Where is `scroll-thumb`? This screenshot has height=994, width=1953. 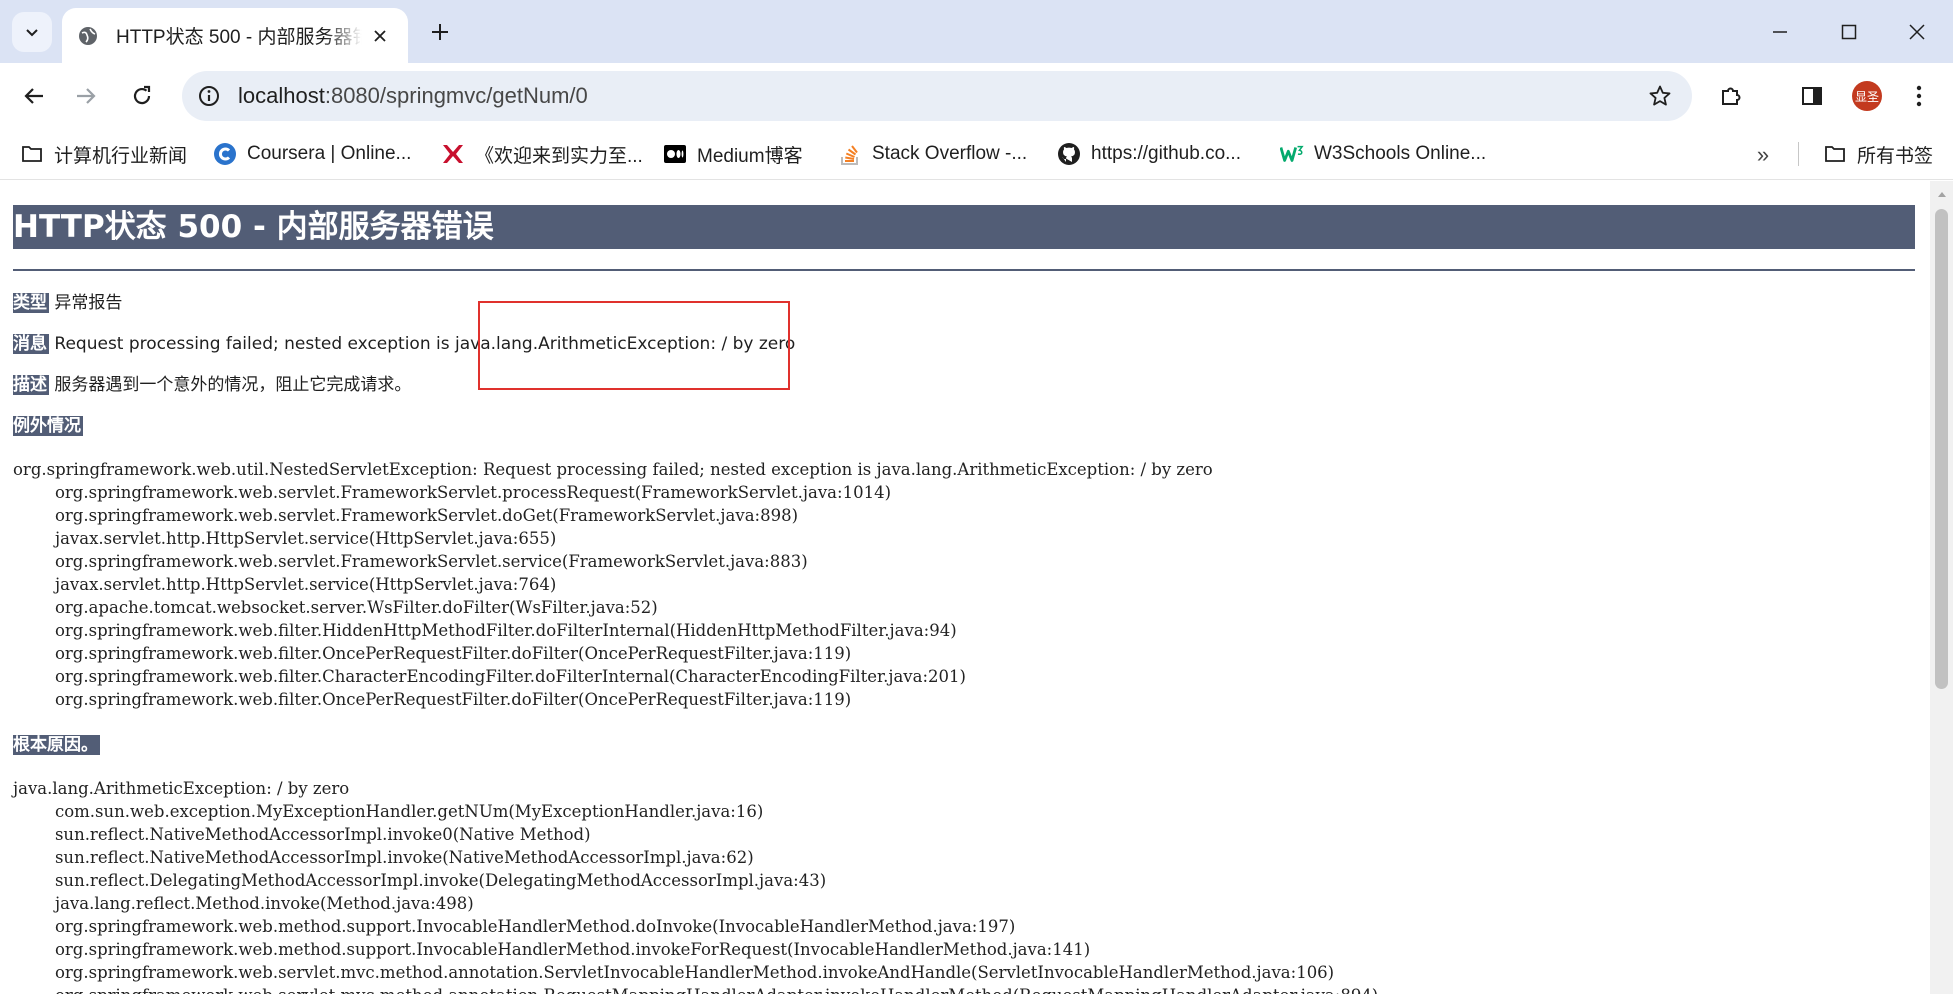 scroll-thumb is located at coordinates (1941, 449).